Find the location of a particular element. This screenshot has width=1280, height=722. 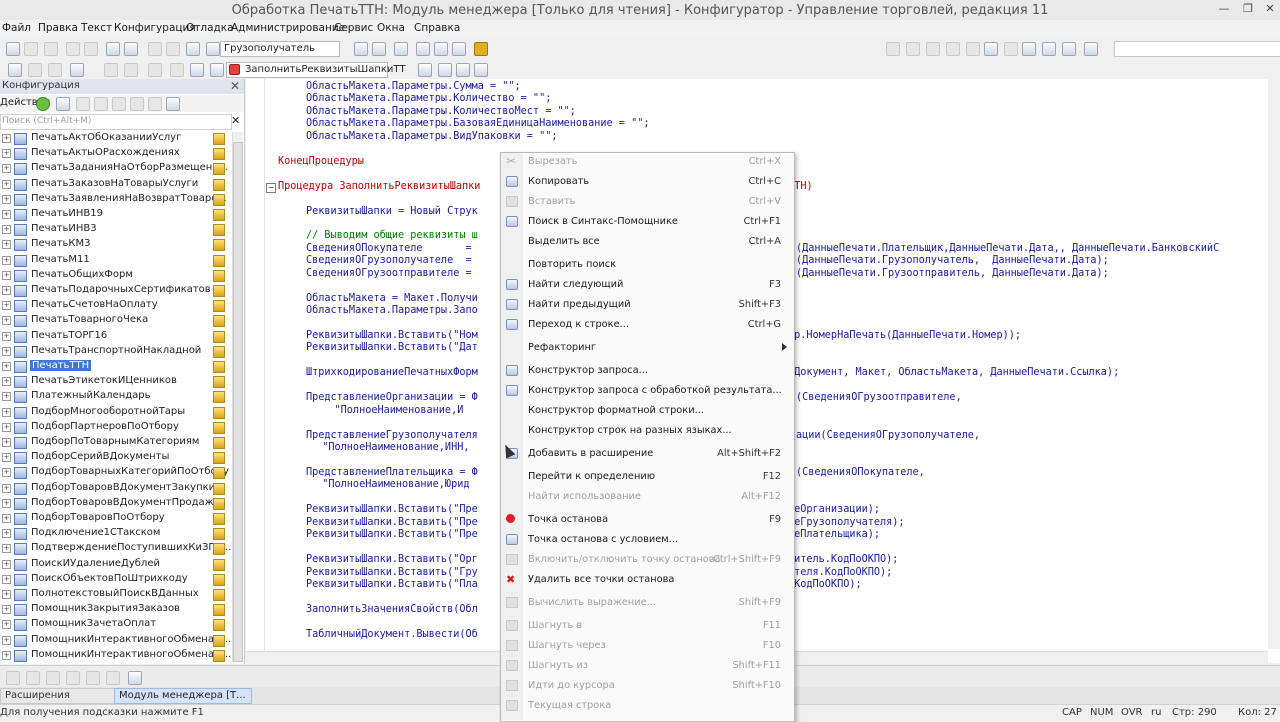

move-down-icon is located at coordinates (137, 104).